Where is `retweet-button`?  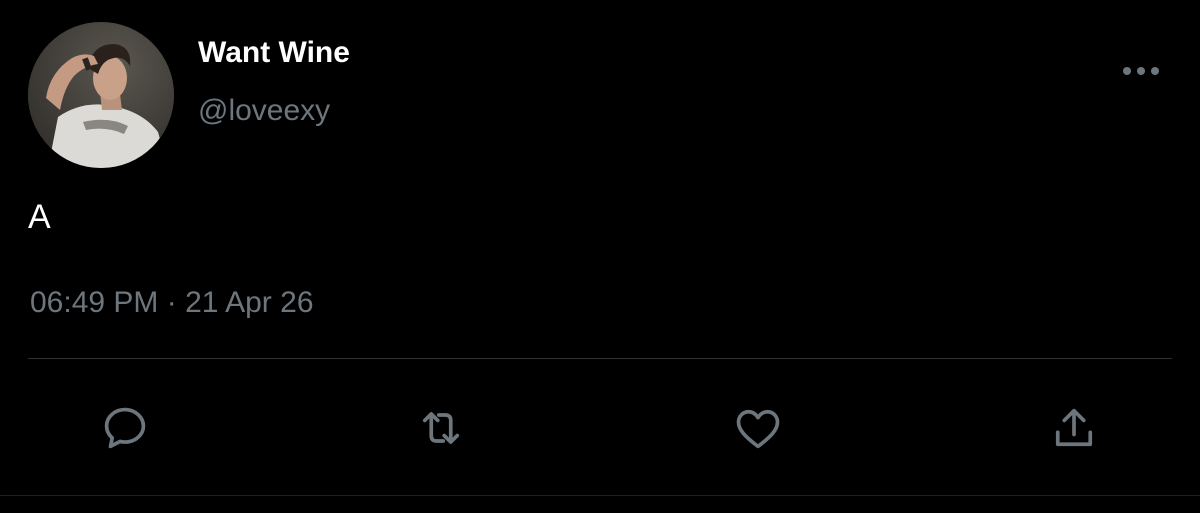
retweet-button is located at coordinates (441, 428).